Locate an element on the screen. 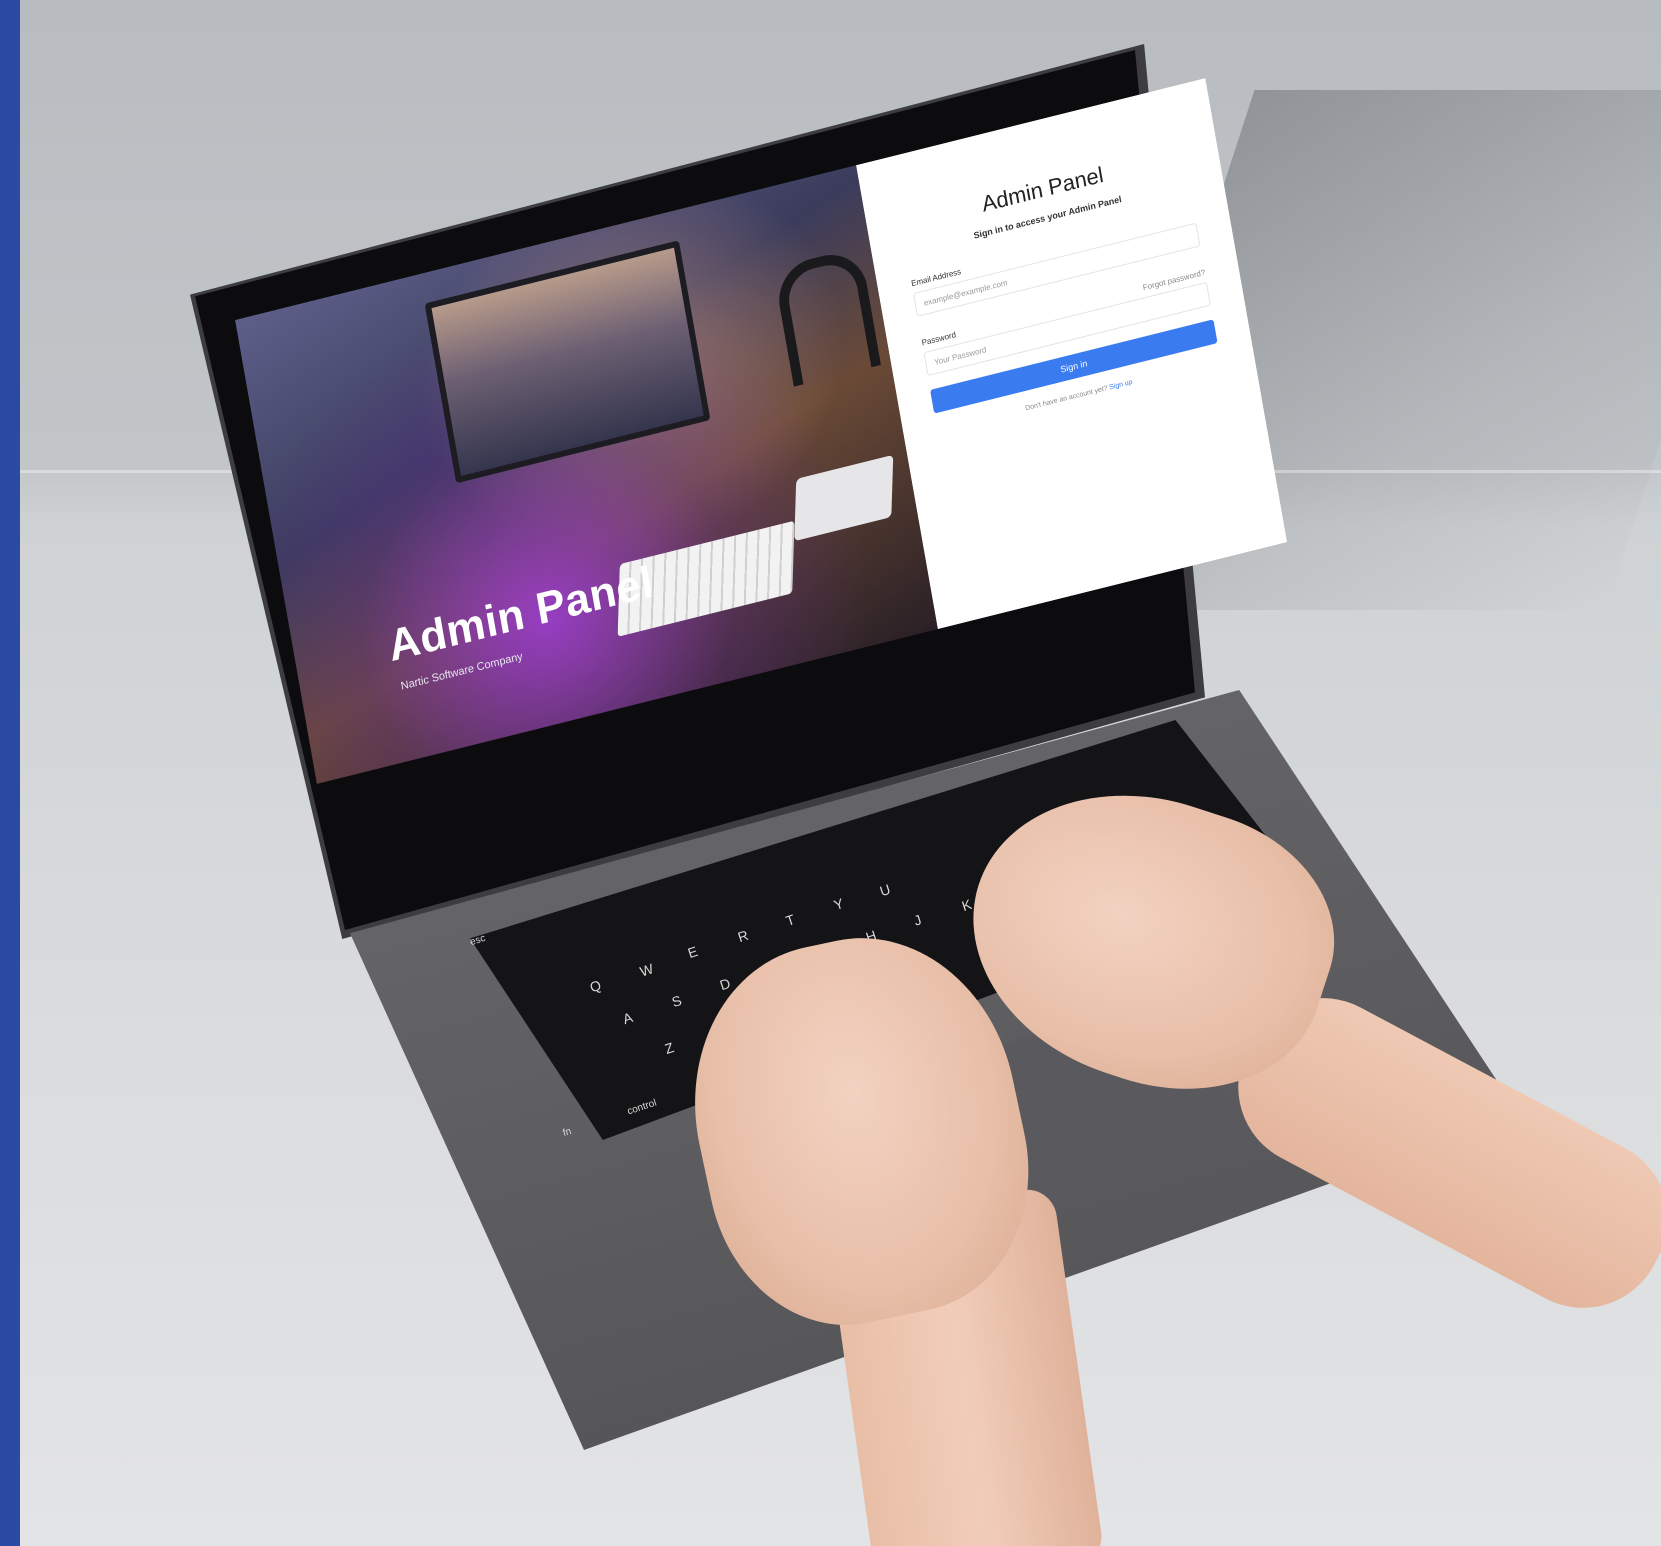  hero-trackpad-graphic is located at coordinates (844, 498).